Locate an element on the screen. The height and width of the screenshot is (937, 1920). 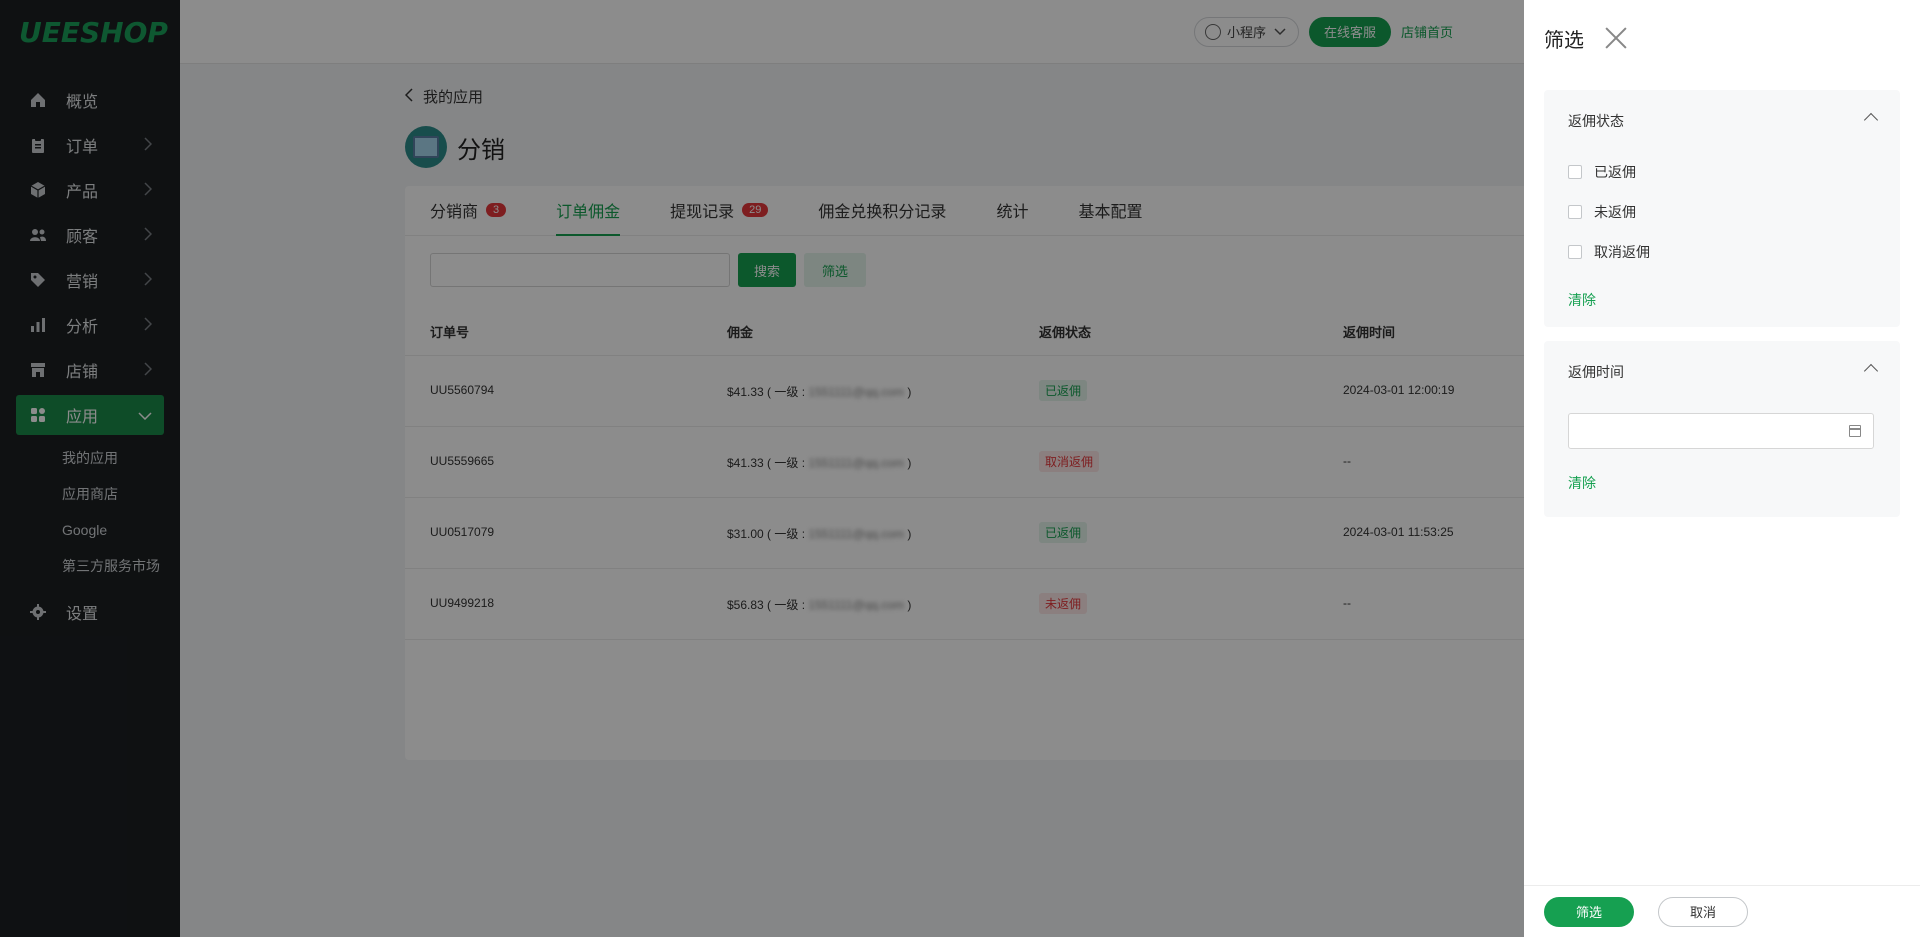
close-icon is located at coordinates (1616, 38).